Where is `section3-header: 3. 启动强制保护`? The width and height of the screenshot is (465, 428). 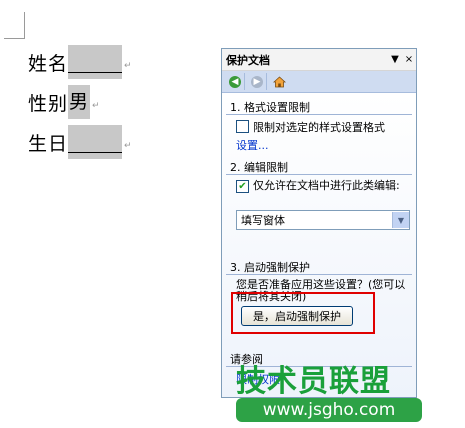 section3-header: 3. 启动强制保护 is located at coordinates (270, 267).